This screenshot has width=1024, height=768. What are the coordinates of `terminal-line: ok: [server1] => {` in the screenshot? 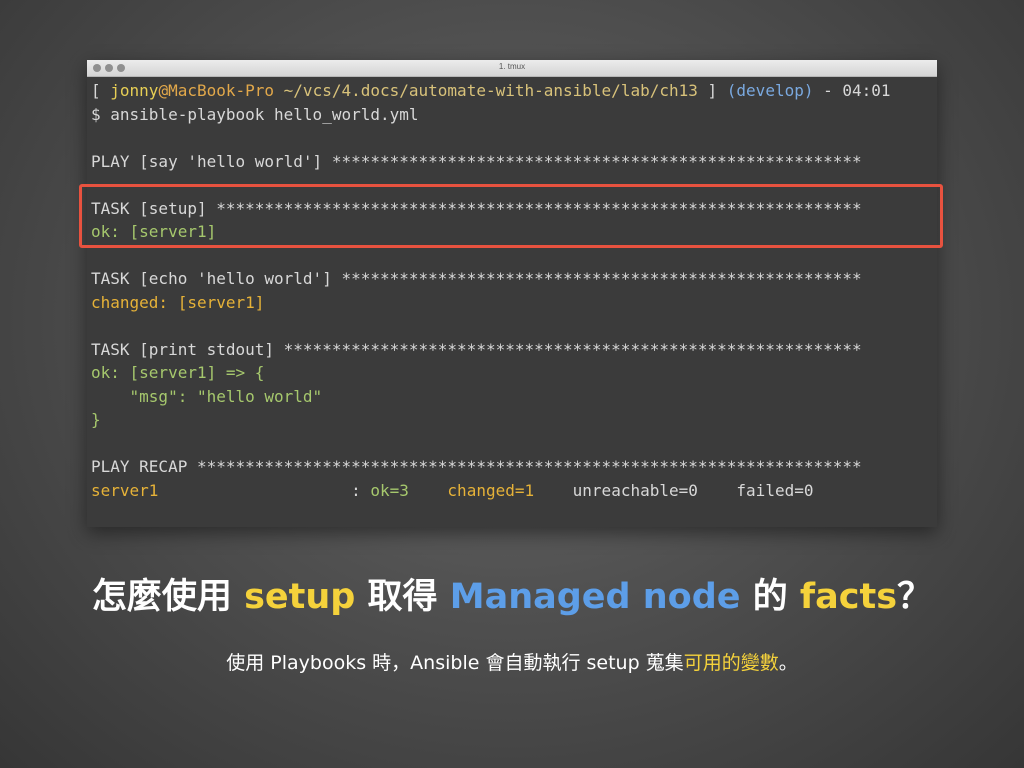 It's located at (510, 373).